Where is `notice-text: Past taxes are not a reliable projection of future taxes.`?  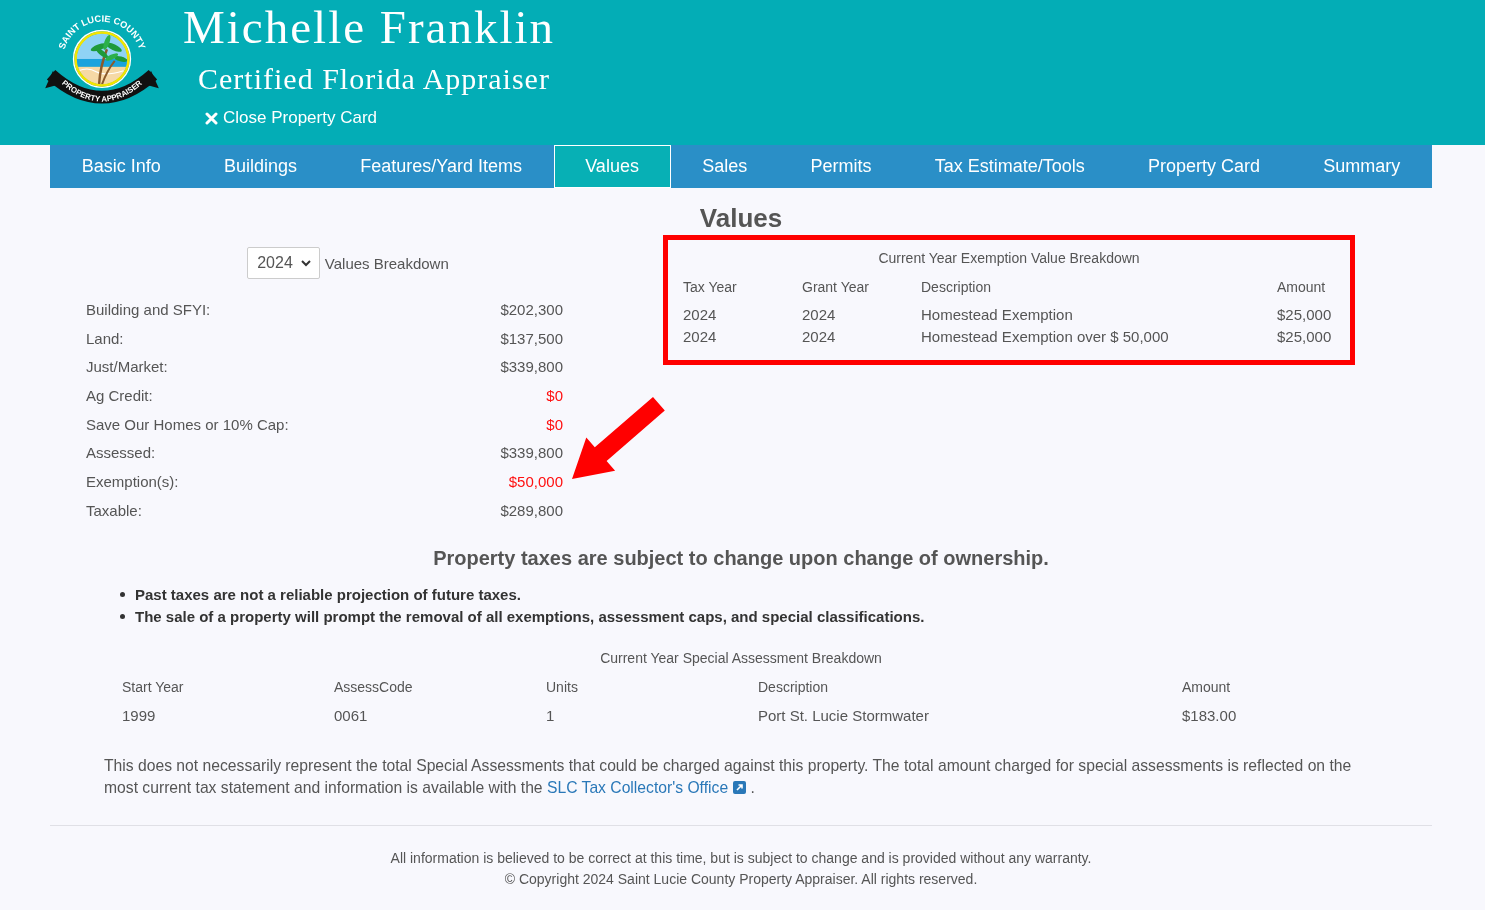 notice-text: Past taxes are not a reliable projection of future taxes. is located at coordinates (328, 594).